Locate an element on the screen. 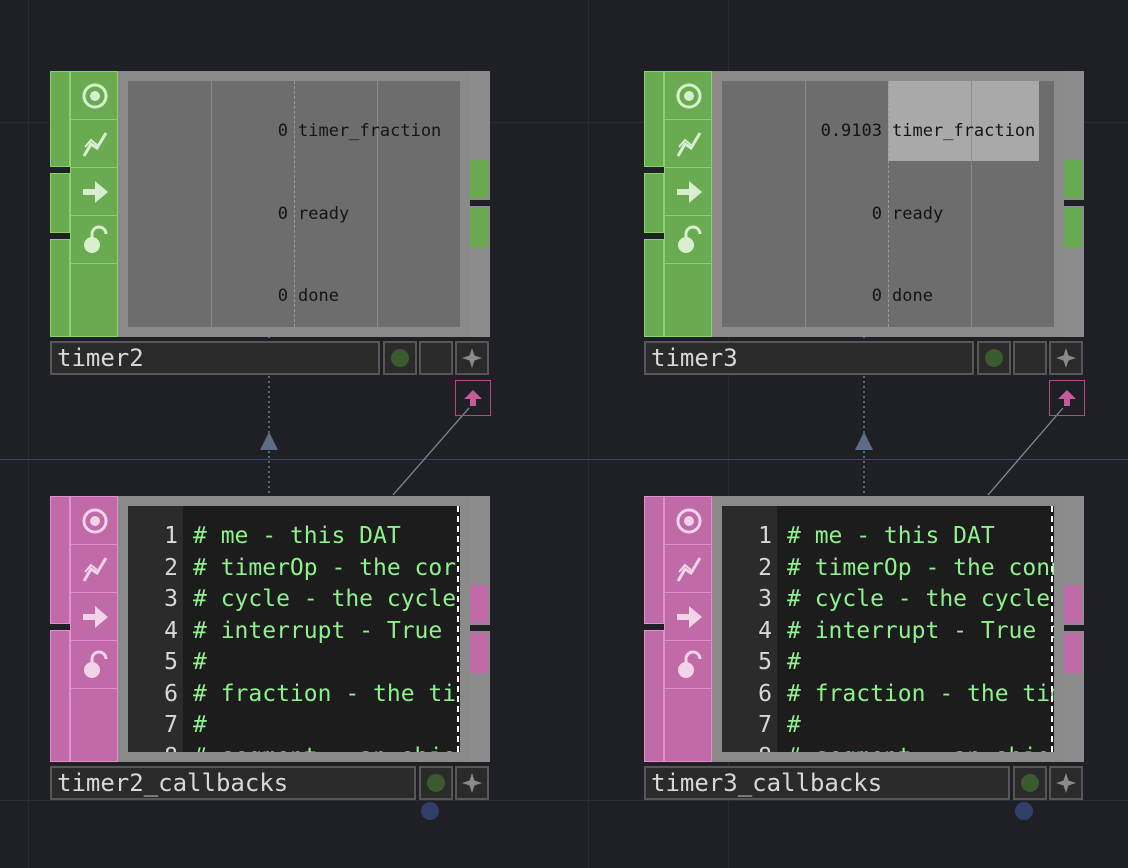  chop-viewer: 0.9103 timer_fraction 0 ready 0 done is located at coordinates (888, 204).